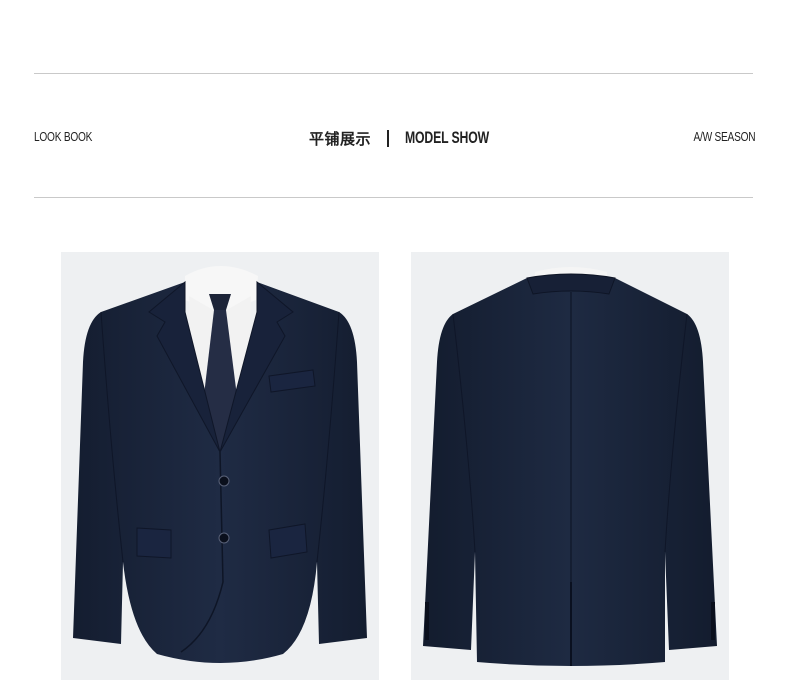  What do you see at coordinates (724, 136) in the screenshot?
I see `season-label: A/W SEASON` at bounding box center [724, 136].